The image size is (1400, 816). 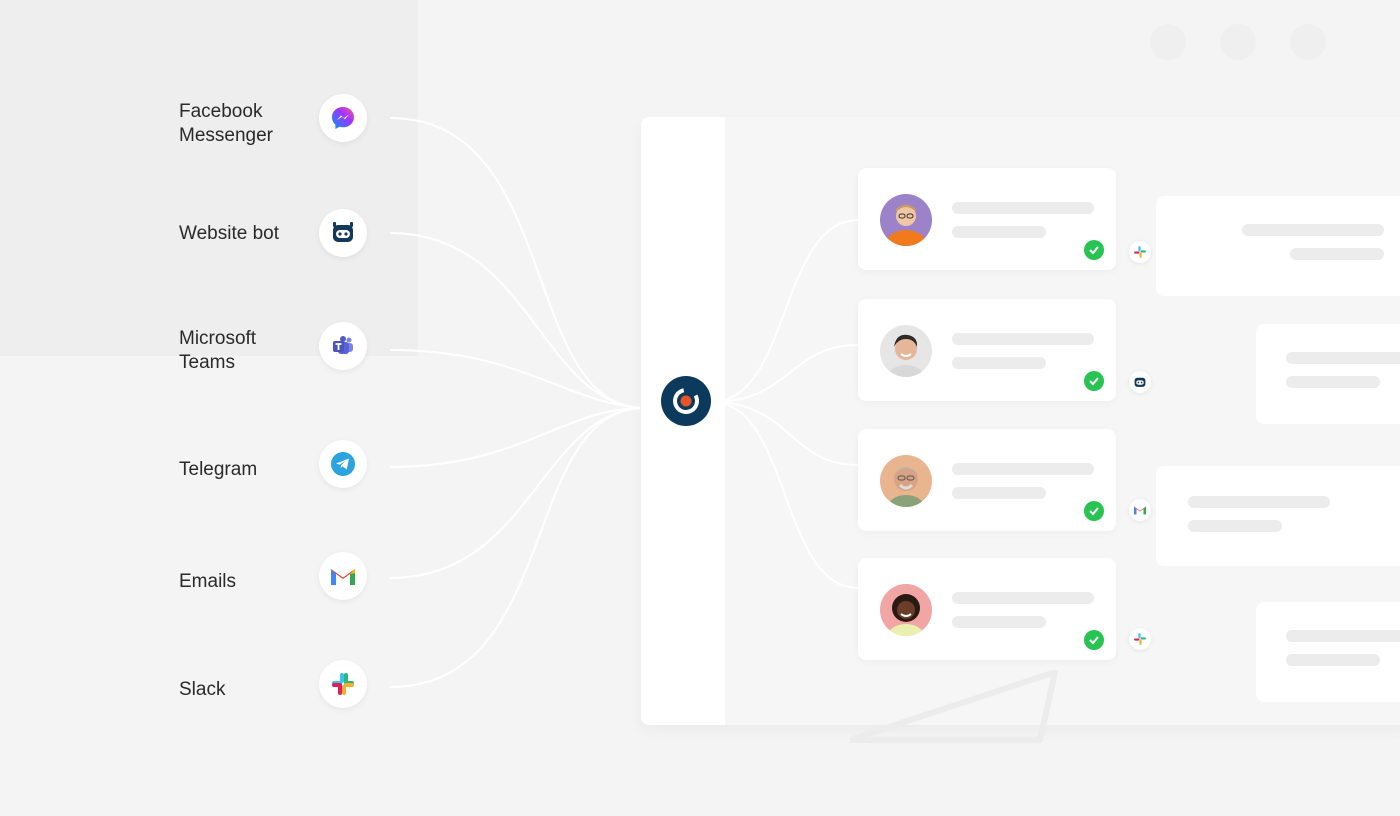 I want to click on gmail-icon, so click(x=343, y=577).